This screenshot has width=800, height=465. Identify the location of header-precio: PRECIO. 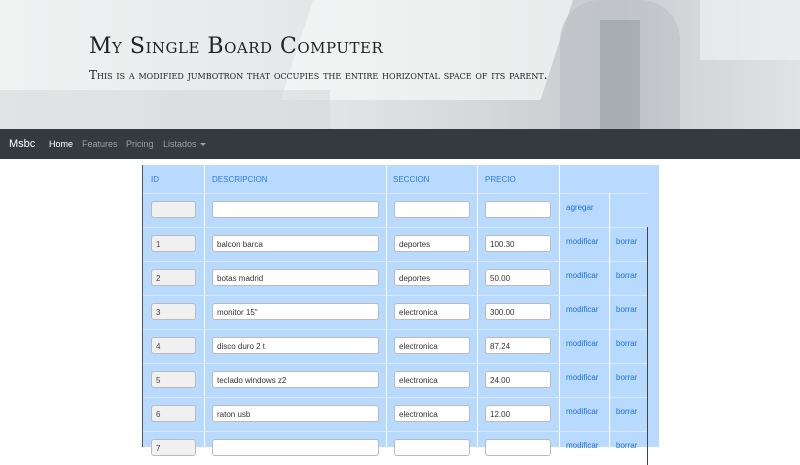
(500, 179).